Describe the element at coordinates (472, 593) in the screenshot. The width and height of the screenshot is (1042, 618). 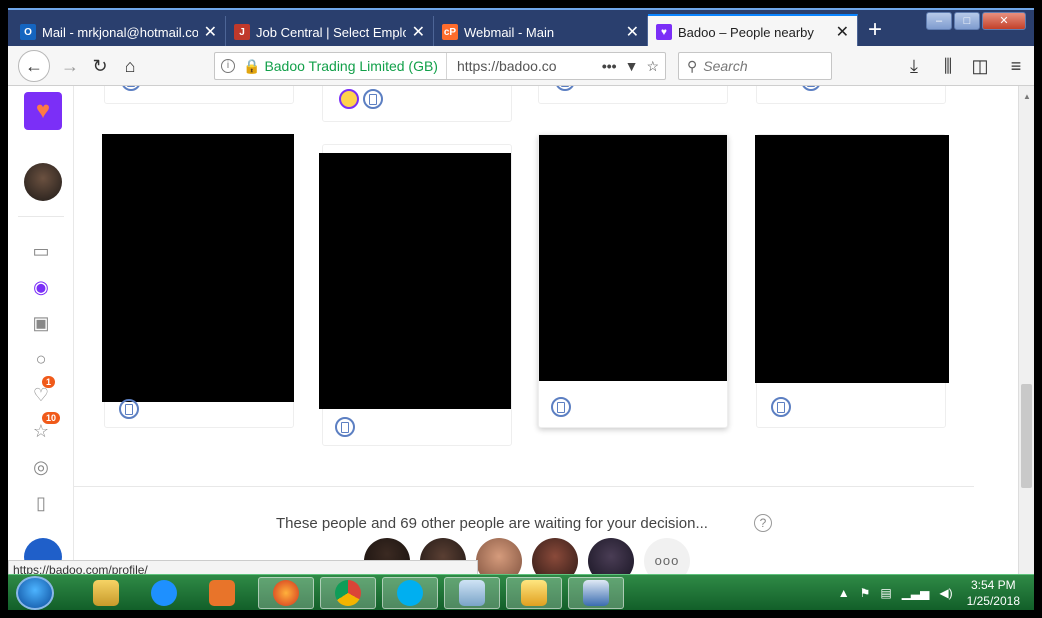
I see `app-taskbar-button` at that location.